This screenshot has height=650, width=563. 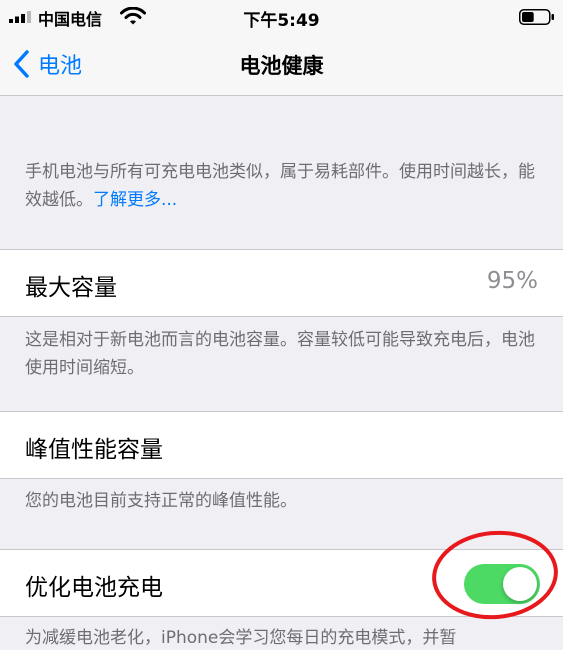 What do you see at coordinates (520, 584) in the screenshot?
I see `toggle-knob` at bounding box center [520, 584].